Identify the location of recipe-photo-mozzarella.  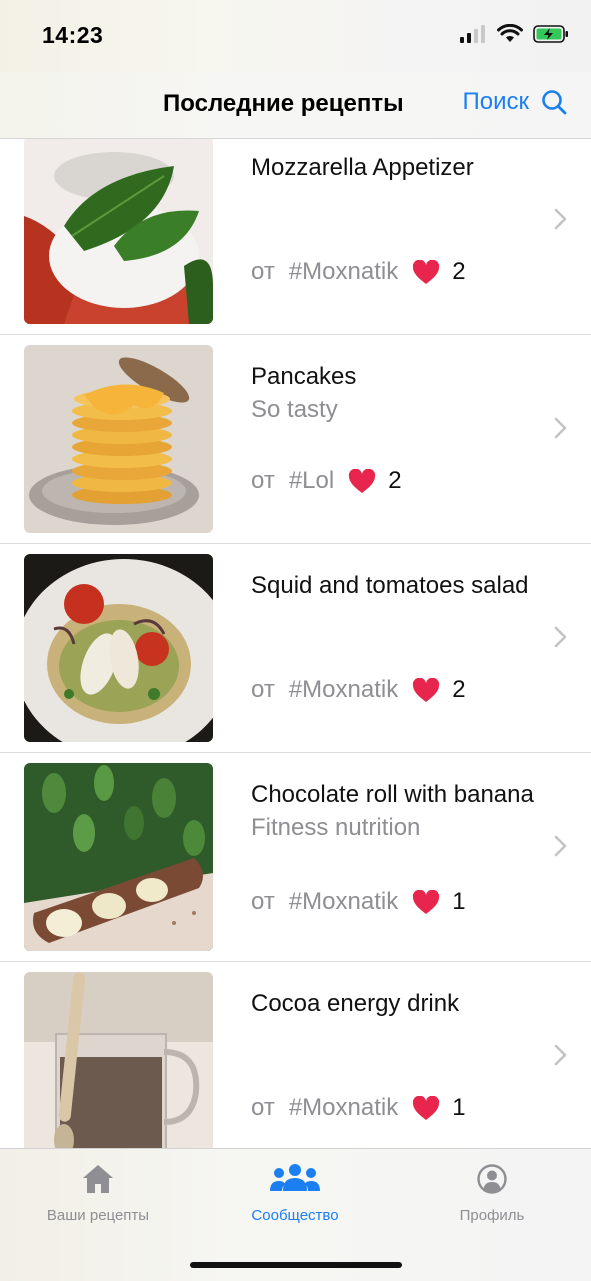
(118, 231).